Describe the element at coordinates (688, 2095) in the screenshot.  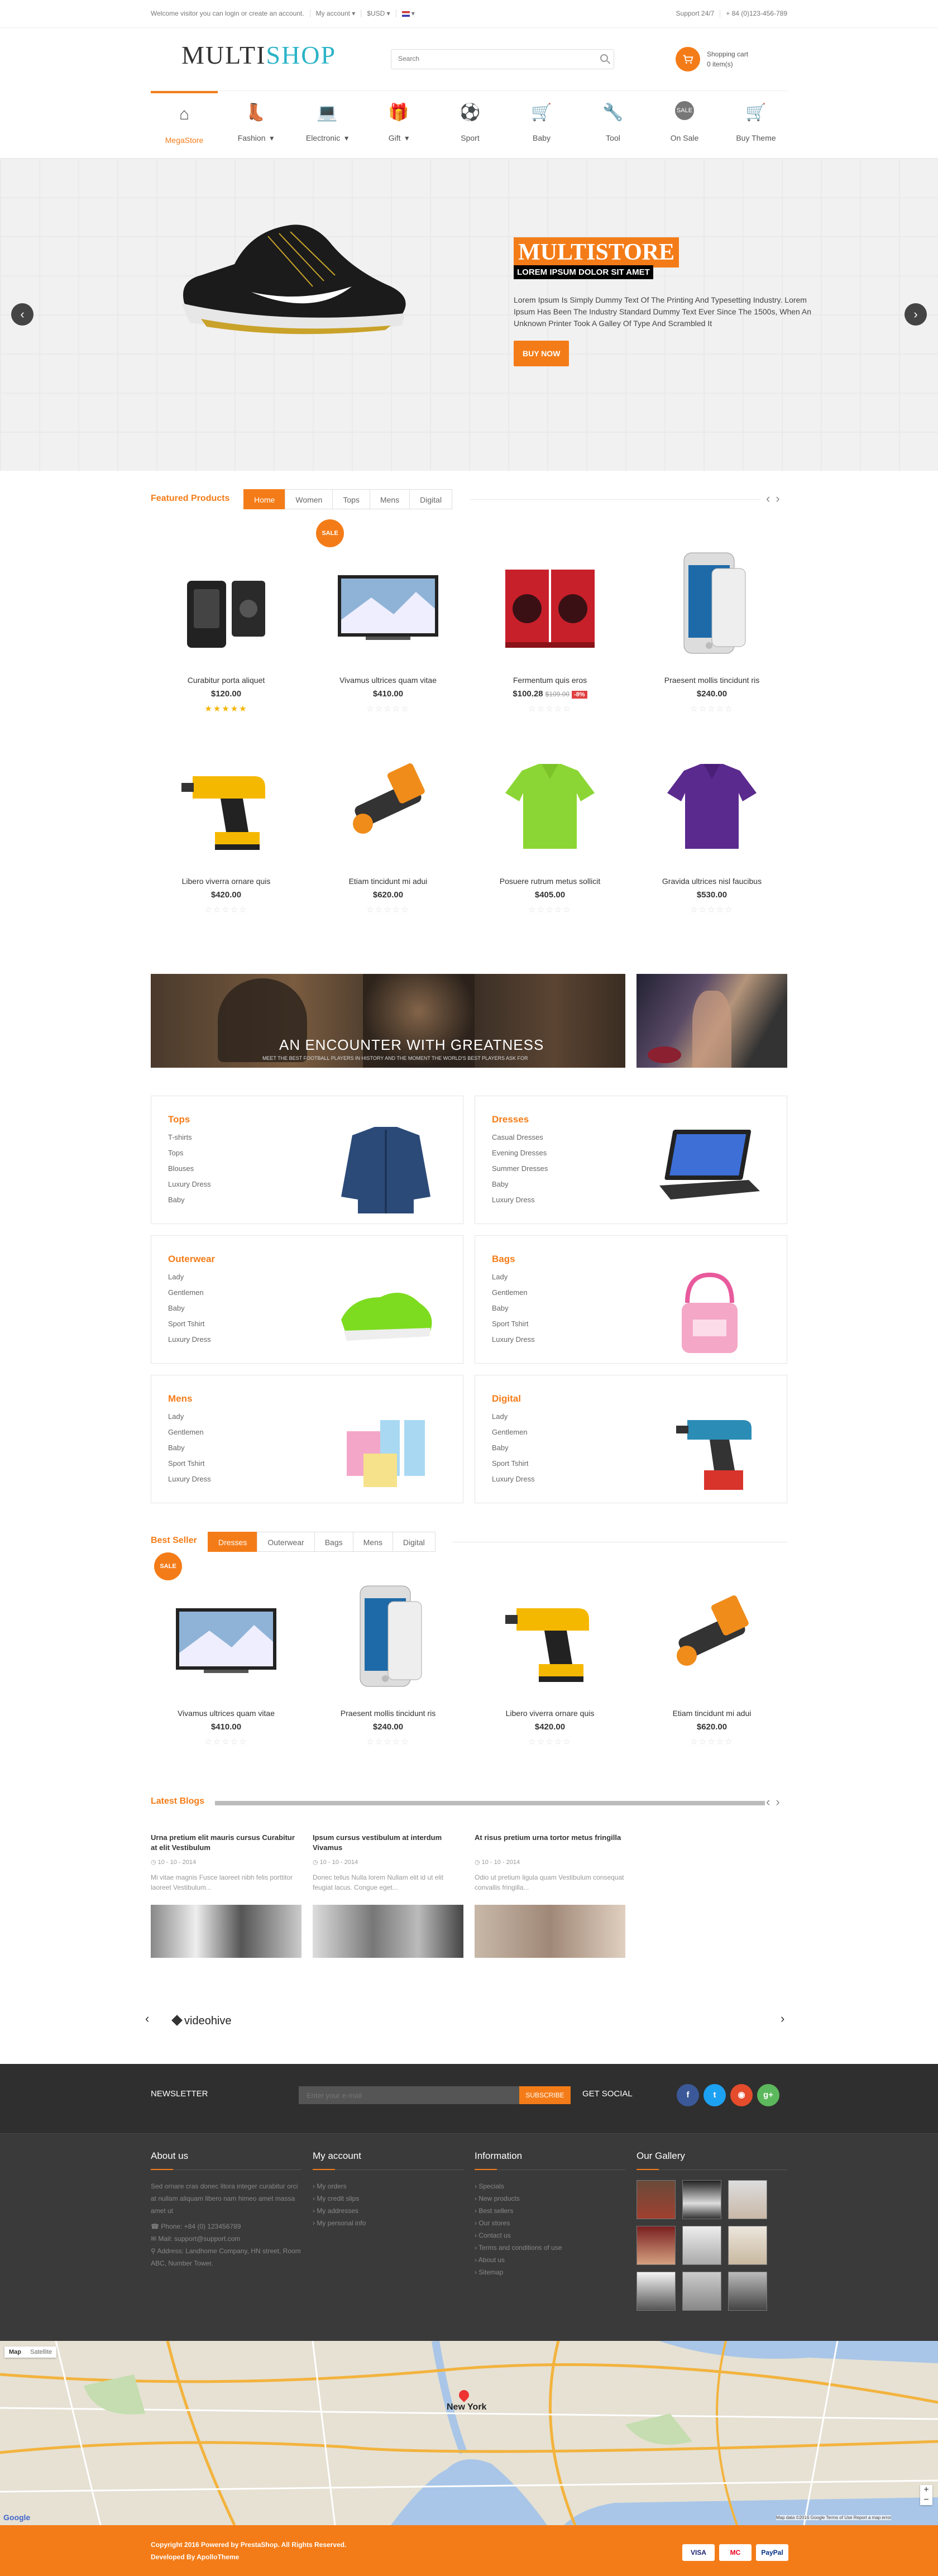
I see `facebook-icon: f` at that location.